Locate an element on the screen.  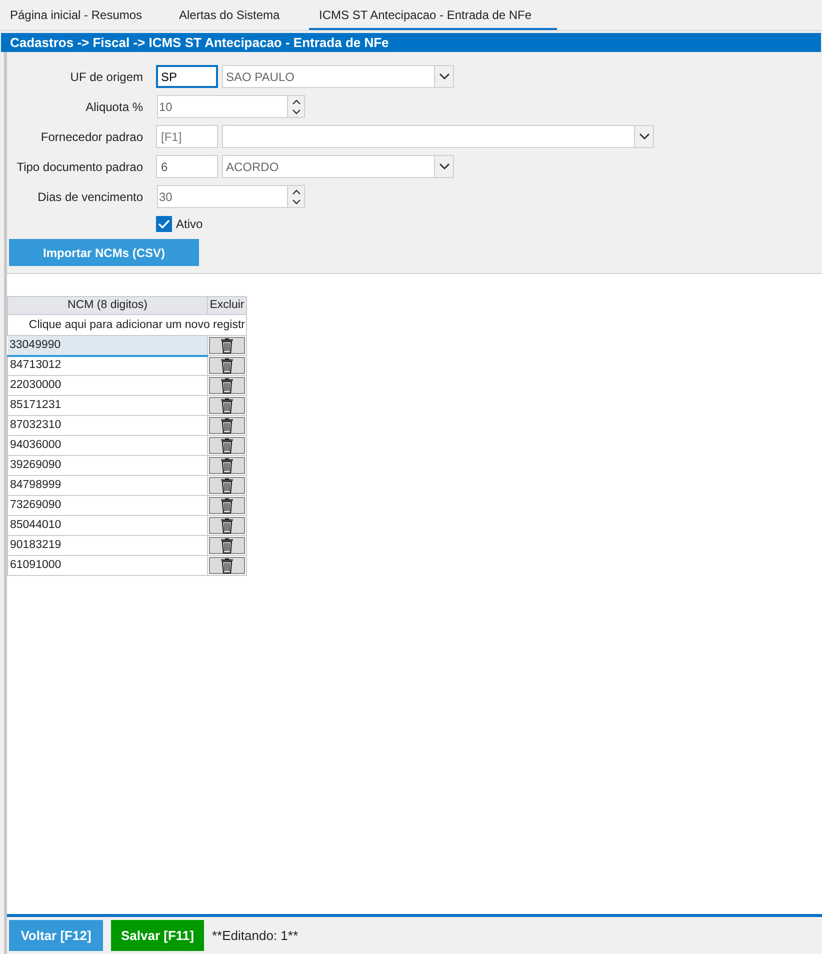
tab: Alertas do Sistema is located at coordinates (237, 16).